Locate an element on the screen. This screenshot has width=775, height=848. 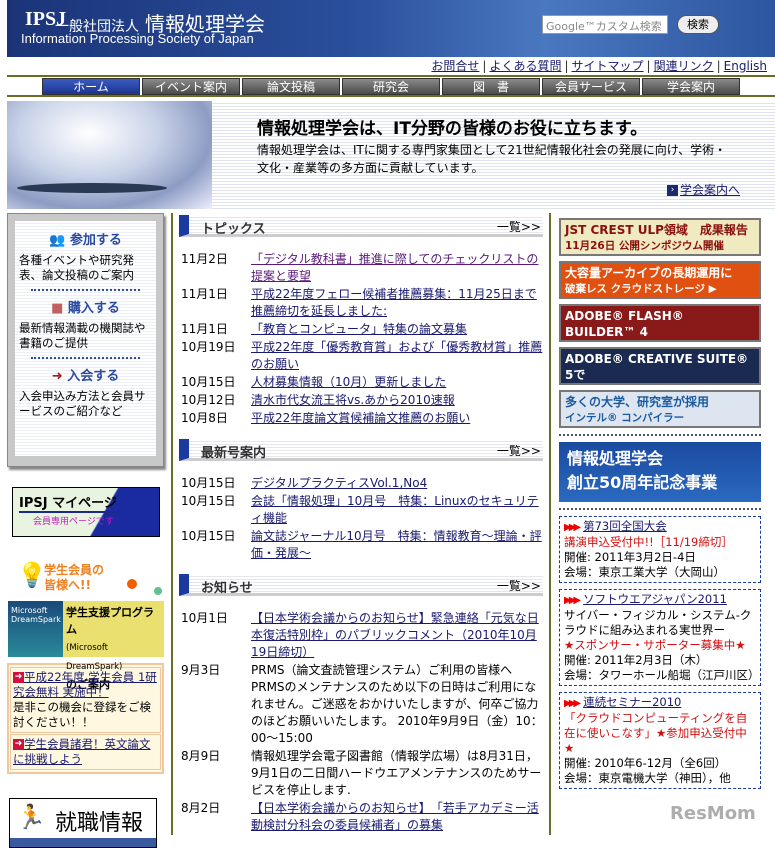
join-events-link: 👥 参加する is located at coordinates (85, 238).